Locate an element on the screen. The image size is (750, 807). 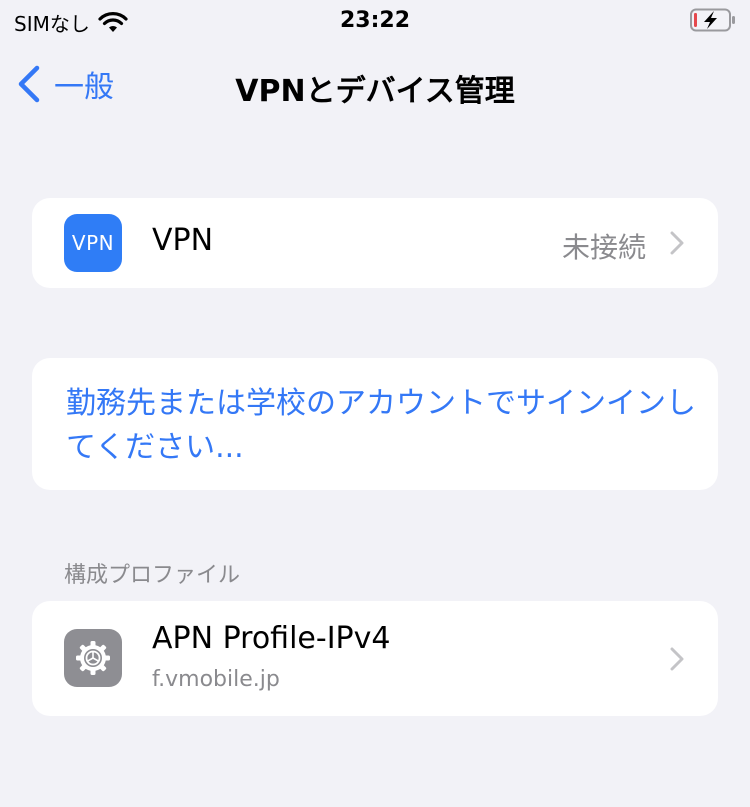
status-time: 23:22 is located at coordinates (375, 20).